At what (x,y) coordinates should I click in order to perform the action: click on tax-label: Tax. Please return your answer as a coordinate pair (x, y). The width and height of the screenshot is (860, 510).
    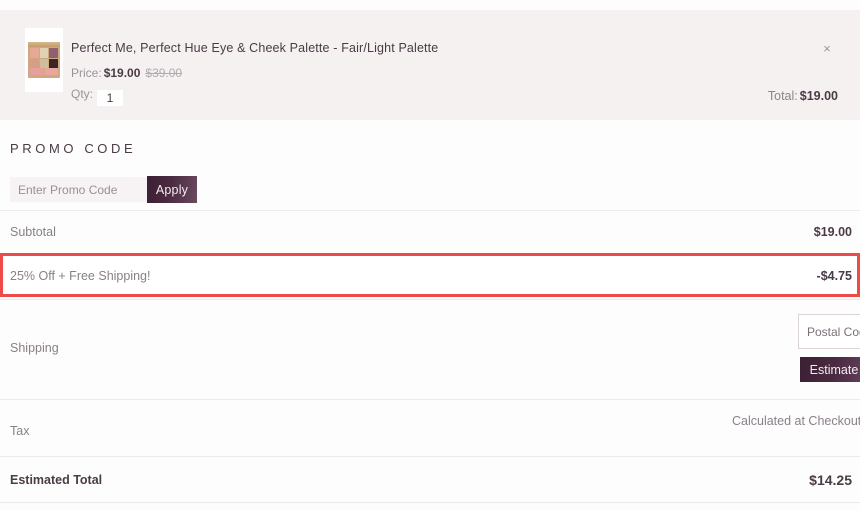
    Looking at the image, I should click on (20, 431).